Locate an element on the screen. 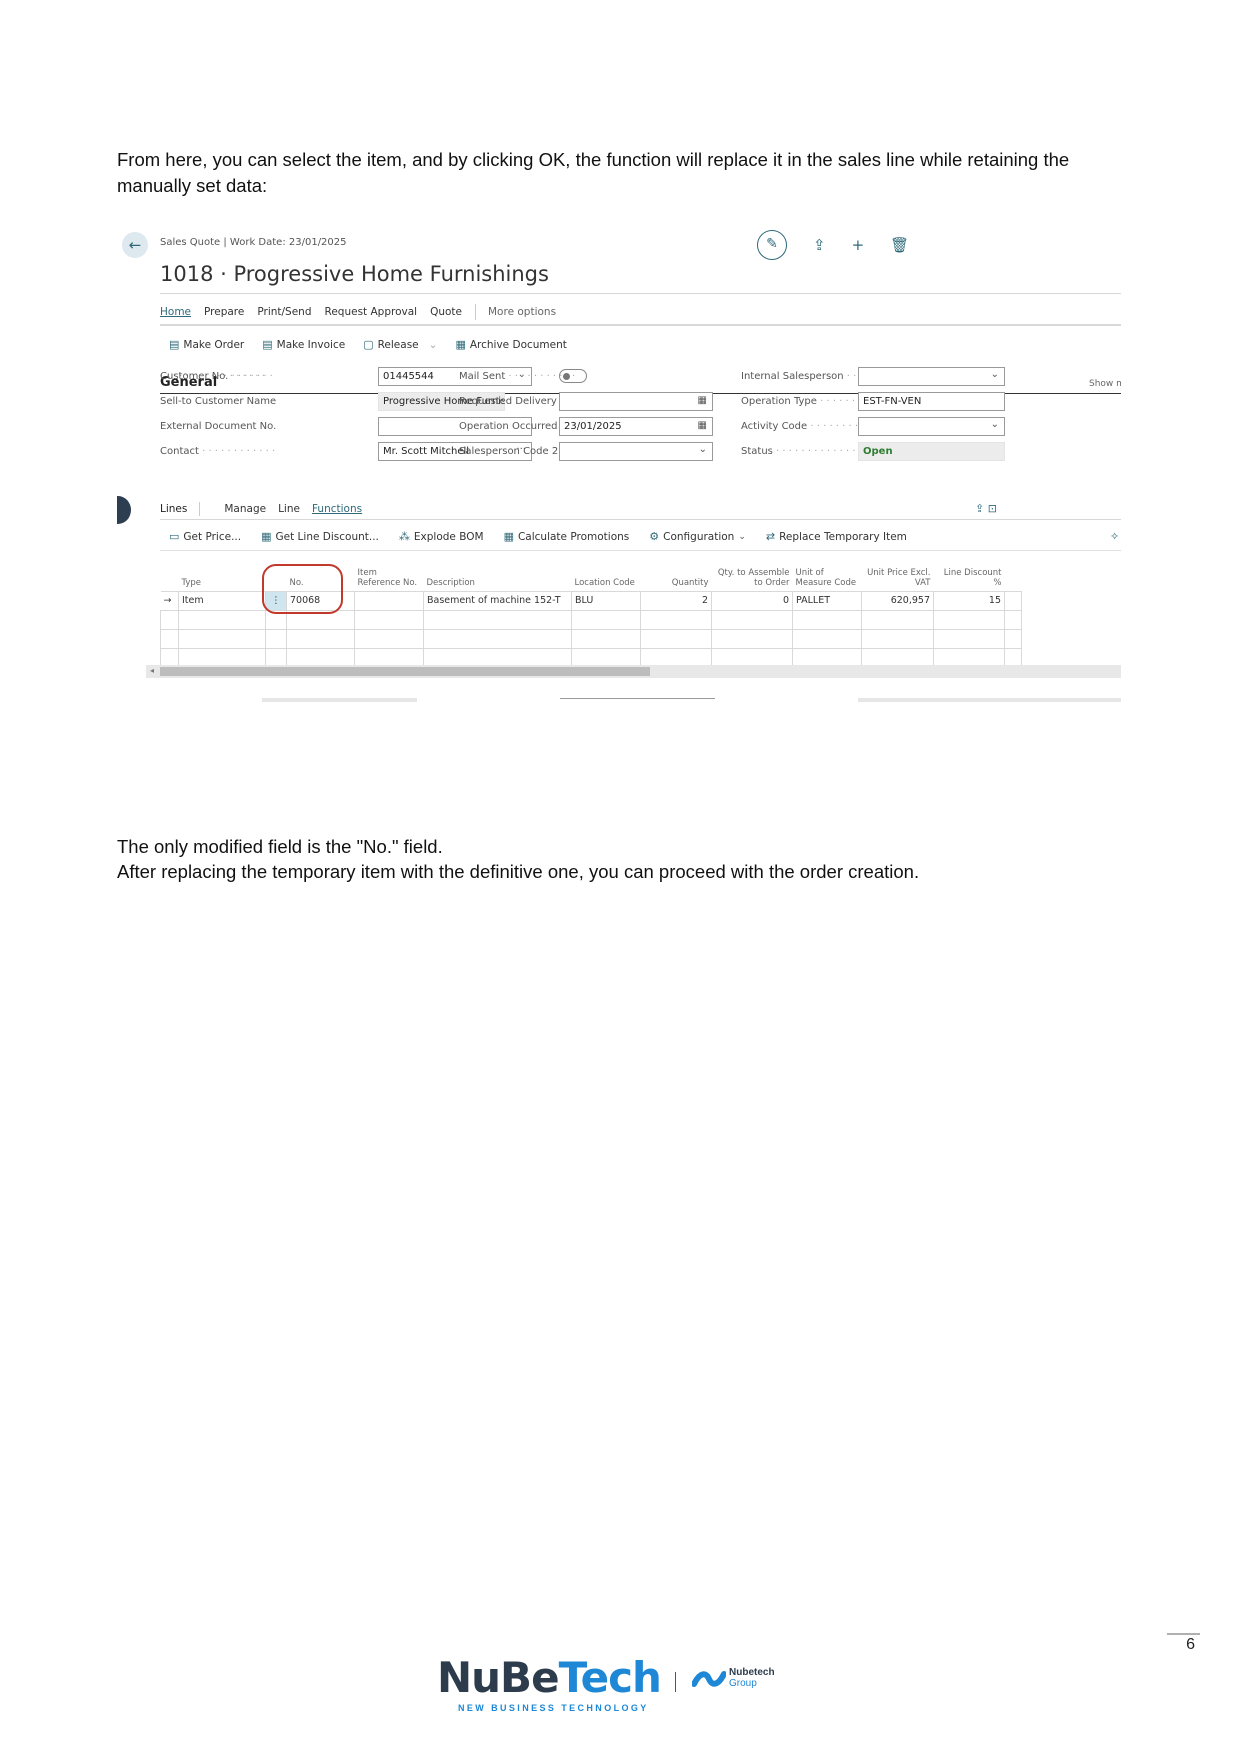 The image size is (1241, 1755). salesperson-code-2-label: Salesperson Code 2 is located at coordinates (517, 451).